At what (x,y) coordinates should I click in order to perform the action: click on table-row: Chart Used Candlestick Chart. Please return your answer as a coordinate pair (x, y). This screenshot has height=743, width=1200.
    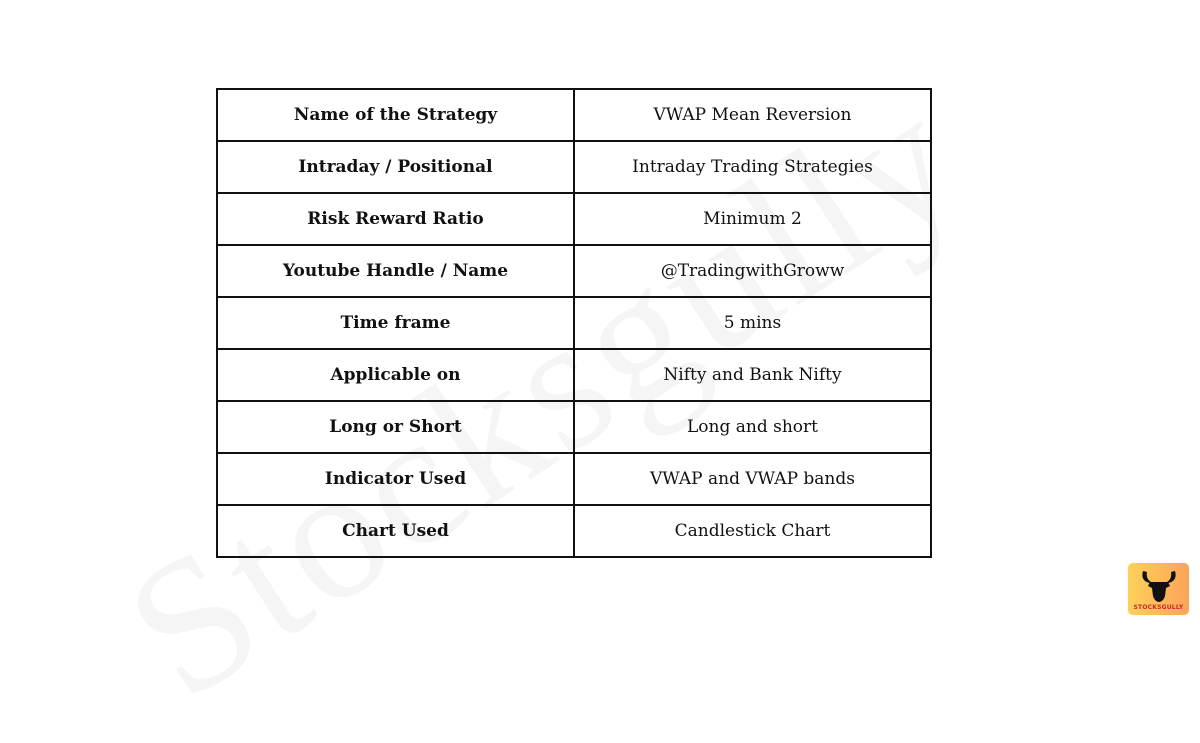
    Looking at the image, I should click on (574, 531).